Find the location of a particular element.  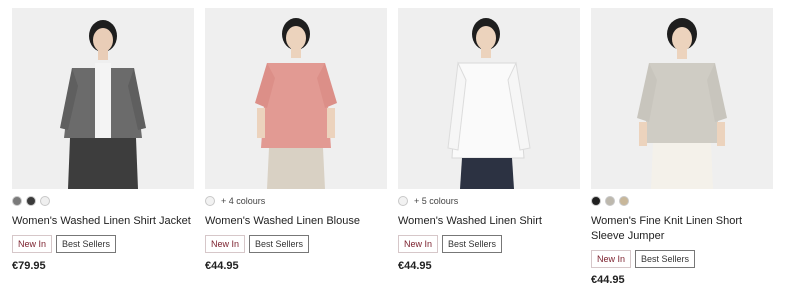

colour-swatches: + 5 colours is located at coordinates (489, 201).